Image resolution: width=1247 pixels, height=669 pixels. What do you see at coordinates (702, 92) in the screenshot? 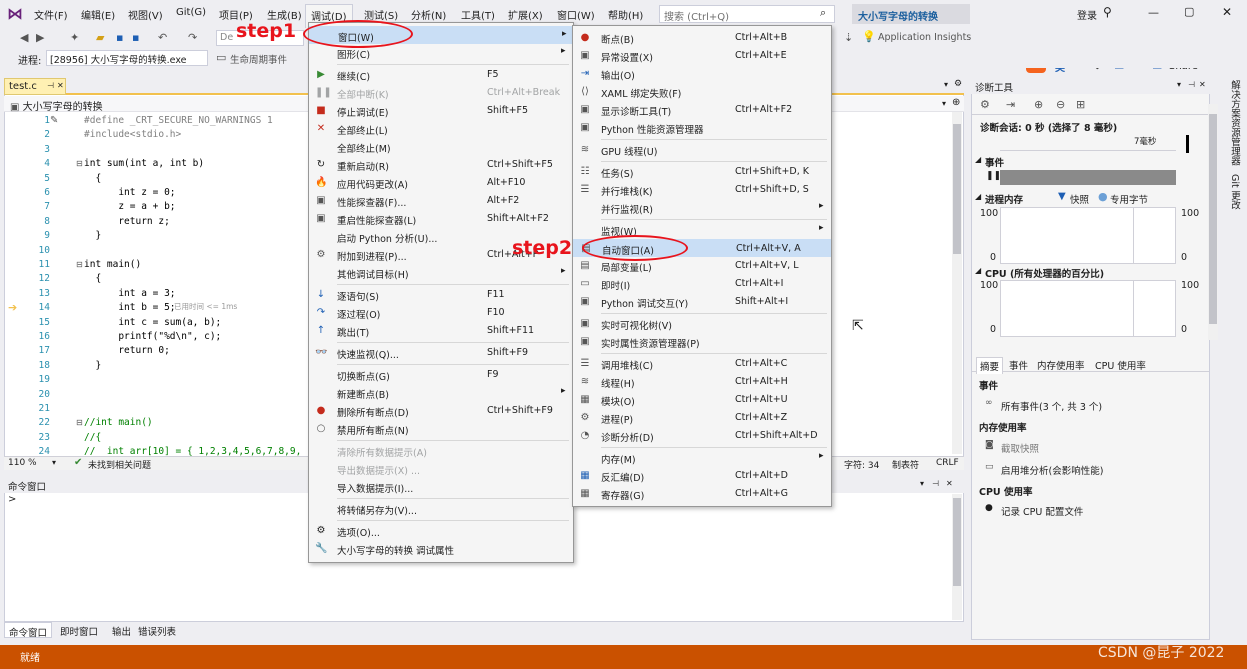
I see `menu-item: ⟨⟩ XAML 绑定失败(F)` at bounding box center [702, 92].